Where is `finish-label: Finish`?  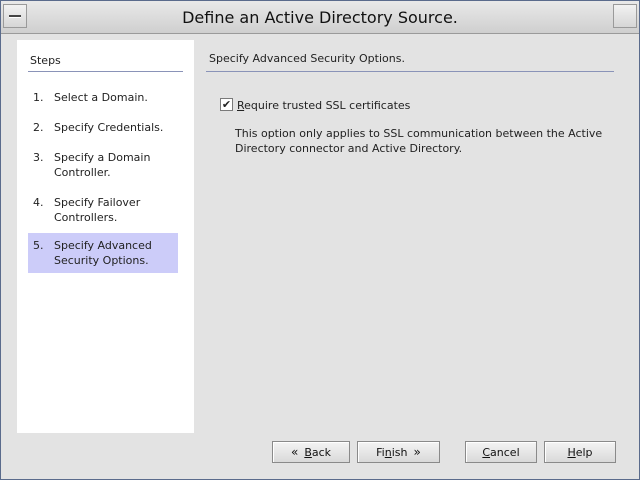
finish-label: Finish is located at coordinates (392, 452).